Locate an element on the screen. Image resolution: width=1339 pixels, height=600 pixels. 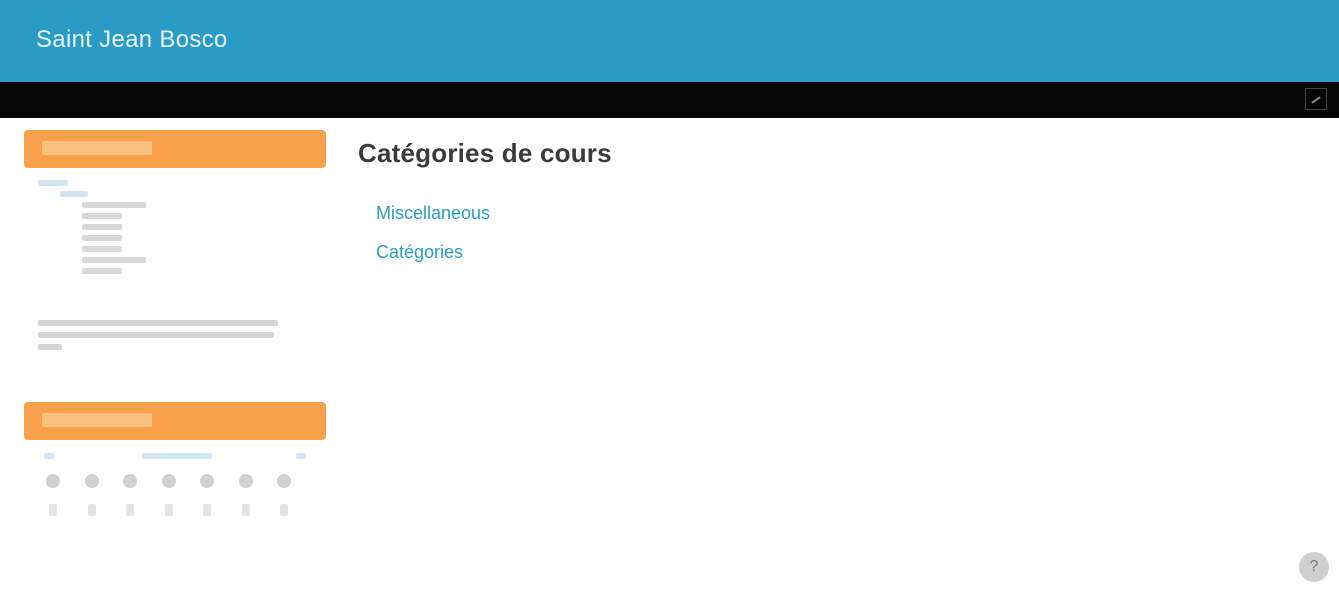
site-header: Saint Jean Bosco is located at coordinates (669, 41).